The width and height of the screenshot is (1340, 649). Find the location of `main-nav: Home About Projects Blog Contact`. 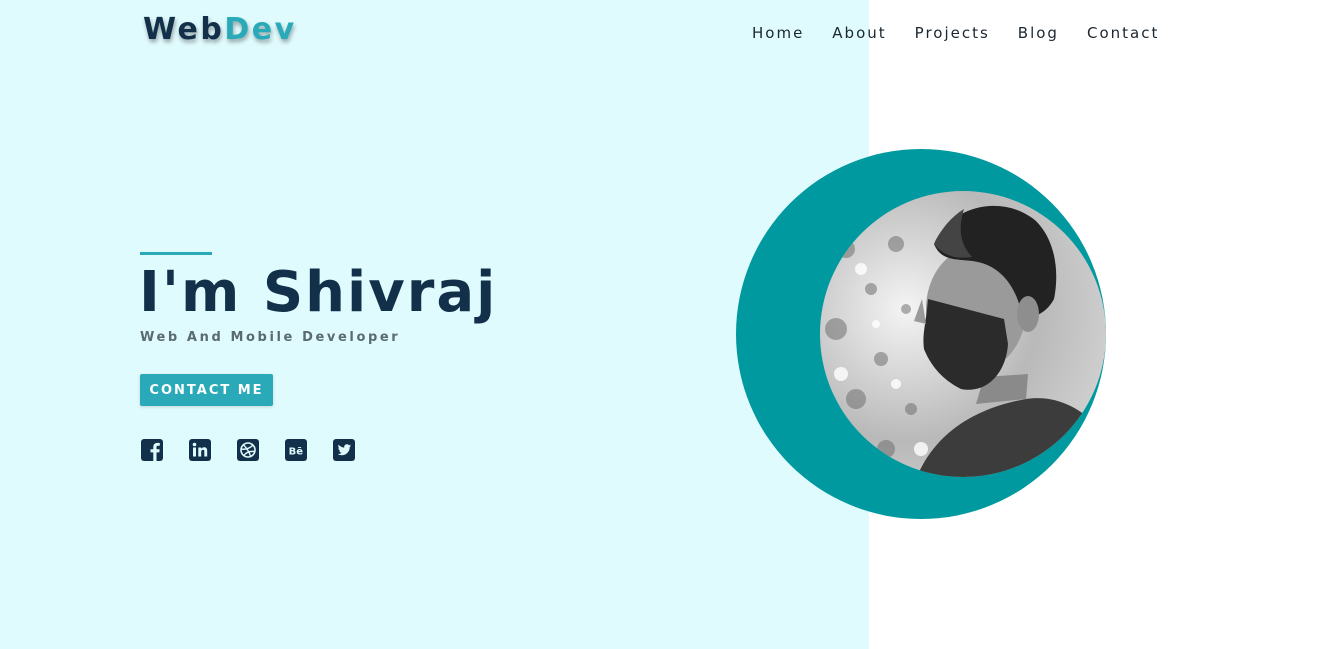

main-nav: Home About Projects Blog Contact is located at coordinates (969, 33).